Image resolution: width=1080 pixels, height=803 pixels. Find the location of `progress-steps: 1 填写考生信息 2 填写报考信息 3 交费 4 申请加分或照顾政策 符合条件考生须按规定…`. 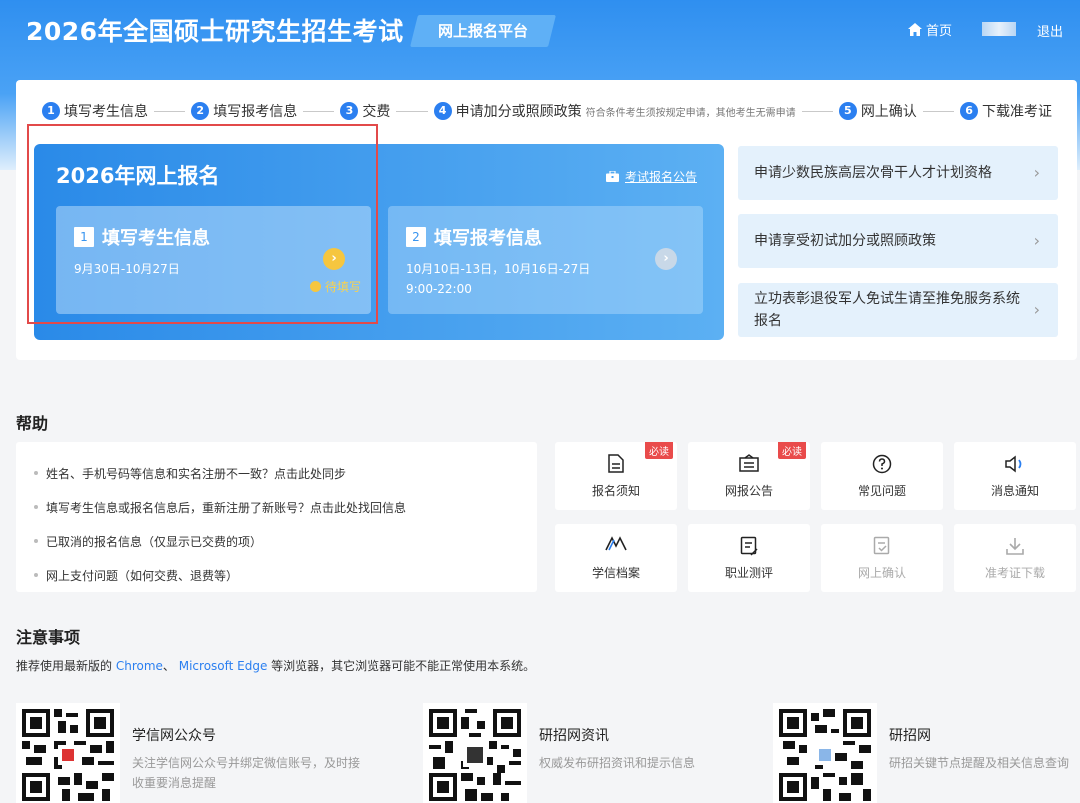

progress-steps: 1 填写考生信息 2 填写报考信息 3 交费 4 申请加分或照顾政策 符合条件考生须按规定… is located at coordinates (547, 111).